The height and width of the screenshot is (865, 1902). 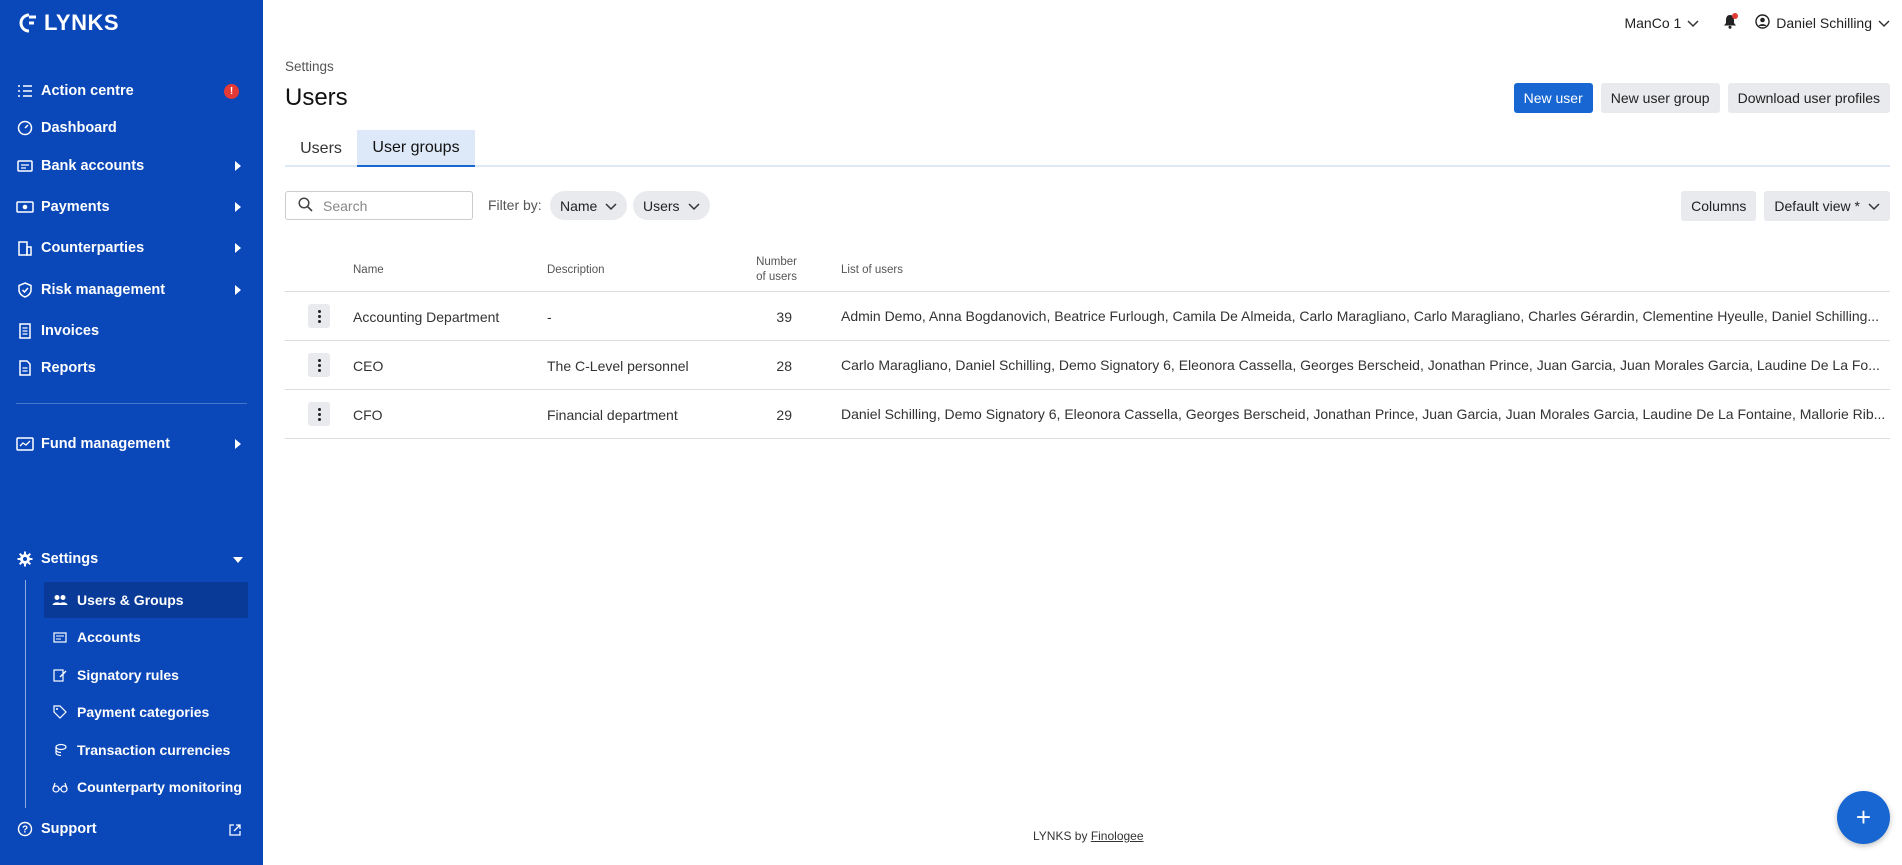 I want to click on add-fab-button: +, so click(x=1863, y=817).